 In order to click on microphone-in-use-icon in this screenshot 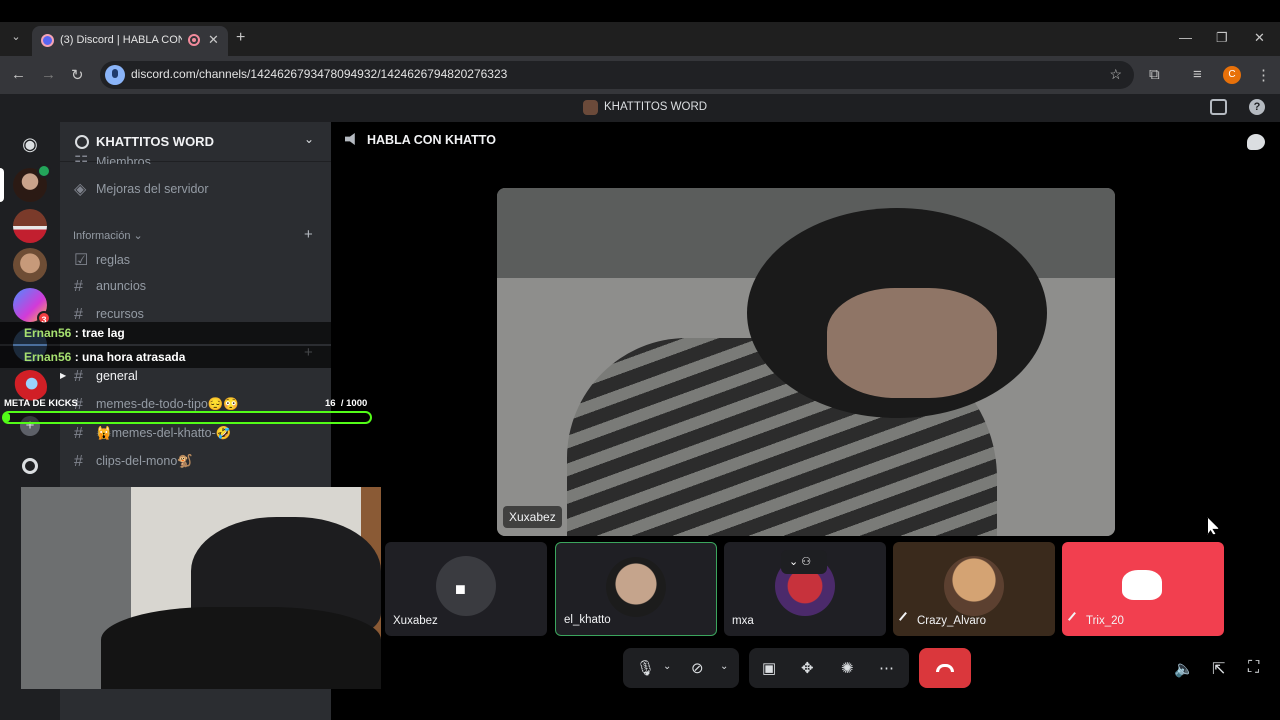, I will do `click(115, 75)`.